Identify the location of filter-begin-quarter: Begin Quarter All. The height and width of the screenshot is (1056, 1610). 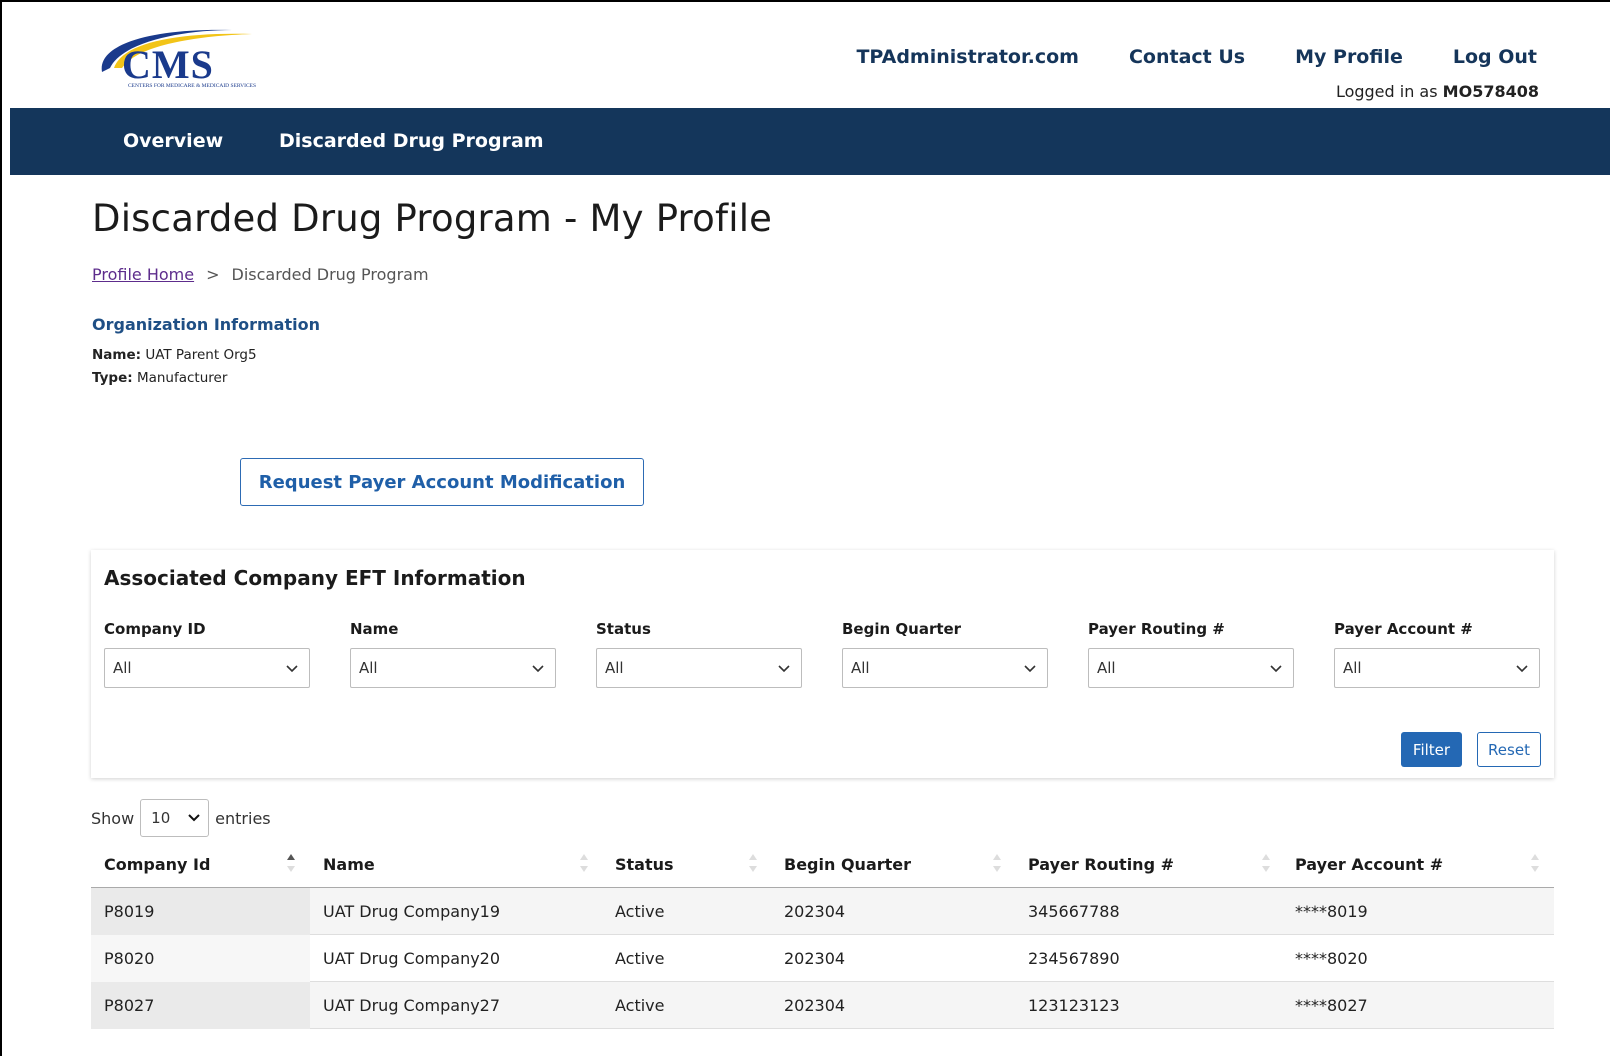
(945, 654).